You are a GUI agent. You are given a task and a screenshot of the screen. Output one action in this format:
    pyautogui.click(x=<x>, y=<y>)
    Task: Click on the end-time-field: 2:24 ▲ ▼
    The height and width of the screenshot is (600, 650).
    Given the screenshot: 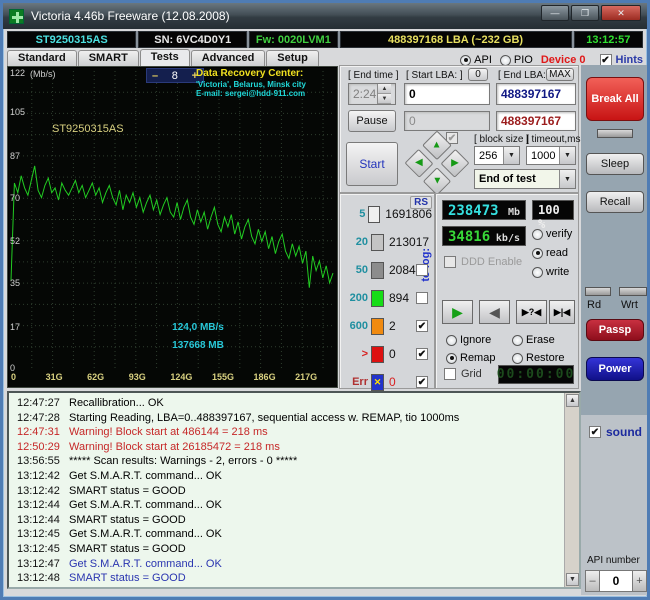 What is the action you would take?
    pyautogui.click(x=372, y=94)
    